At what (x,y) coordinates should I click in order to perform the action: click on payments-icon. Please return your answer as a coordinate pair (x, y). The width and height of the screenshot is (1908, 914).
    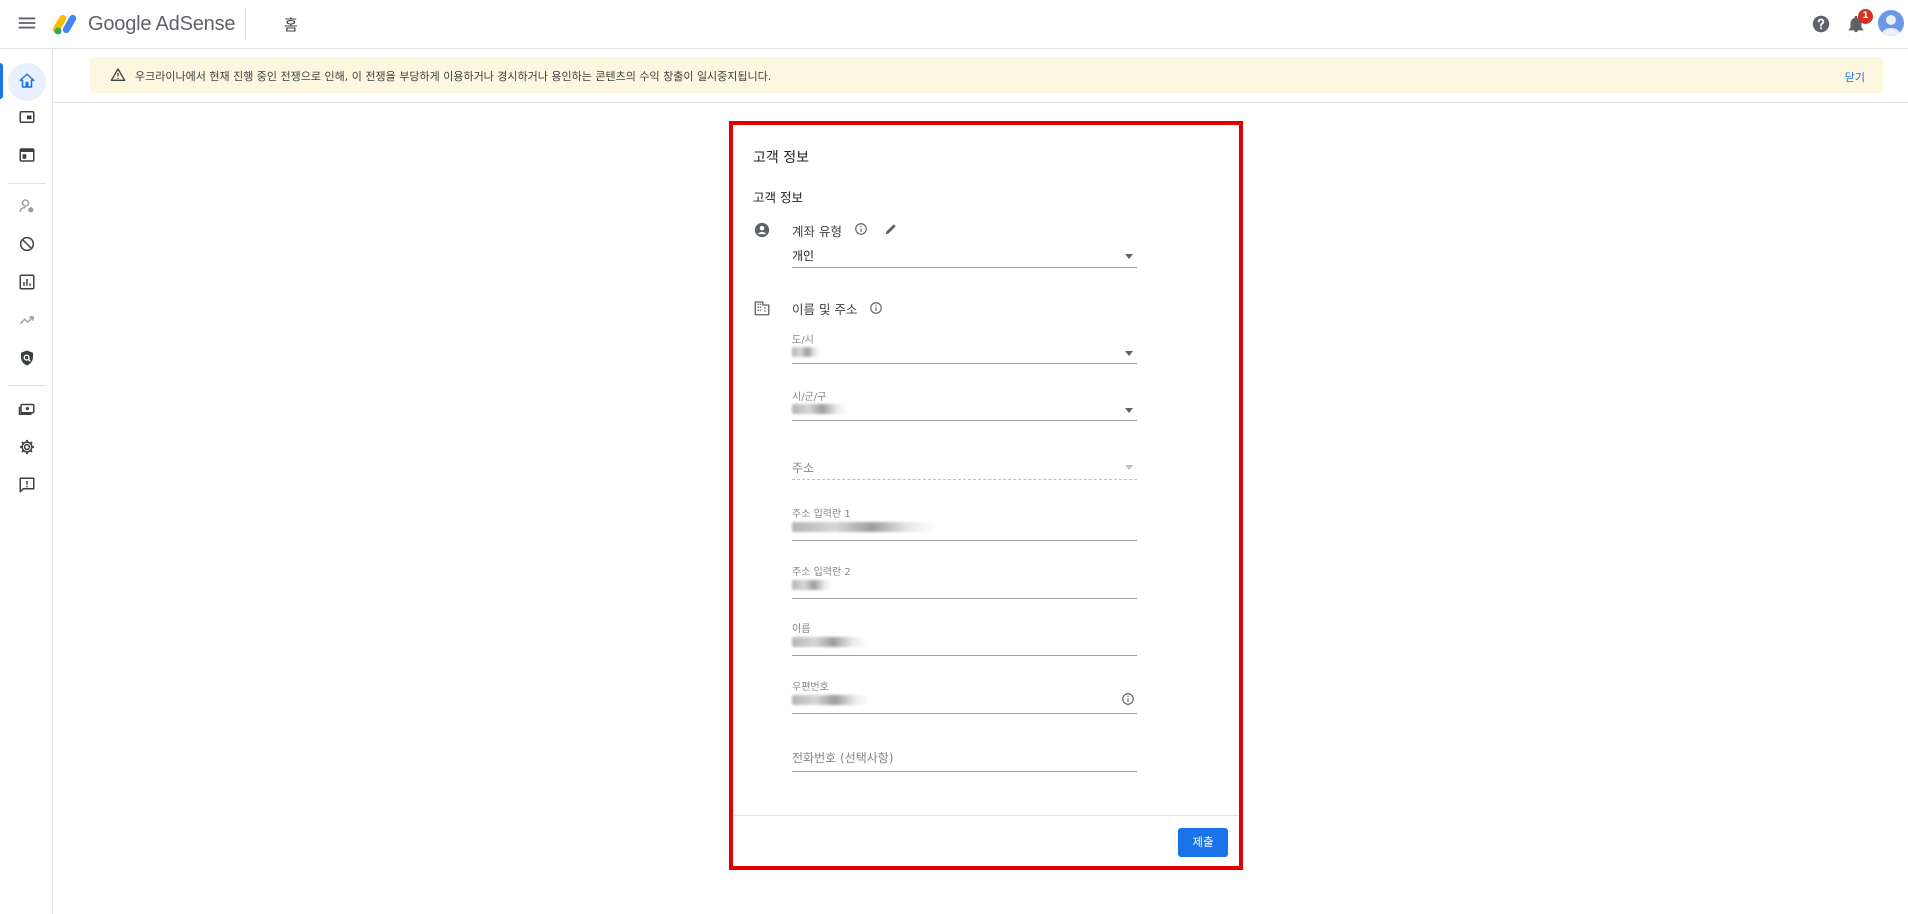
    Looking at the image, I should click on (26, 409).